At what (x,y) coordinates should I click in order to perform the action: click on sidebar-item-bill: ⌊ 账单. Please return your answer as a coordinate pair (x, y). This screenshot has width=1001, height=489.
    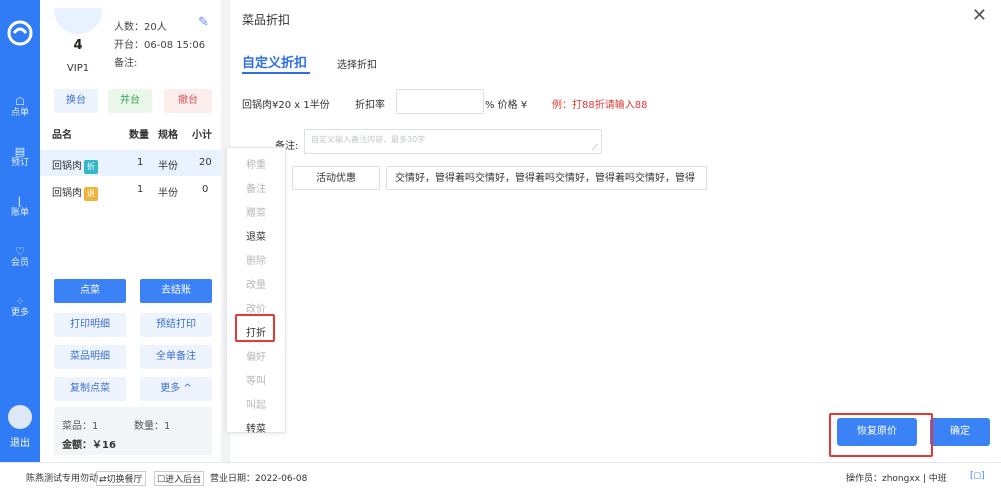
    Looking at the image, I should click on (20, 207).